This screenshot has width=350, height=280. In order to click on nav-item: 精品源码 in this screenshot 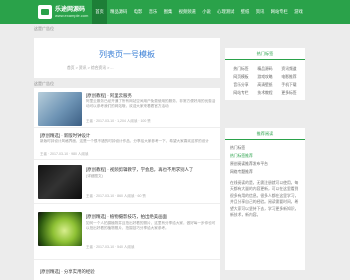, I will do `click(119, 12)`.